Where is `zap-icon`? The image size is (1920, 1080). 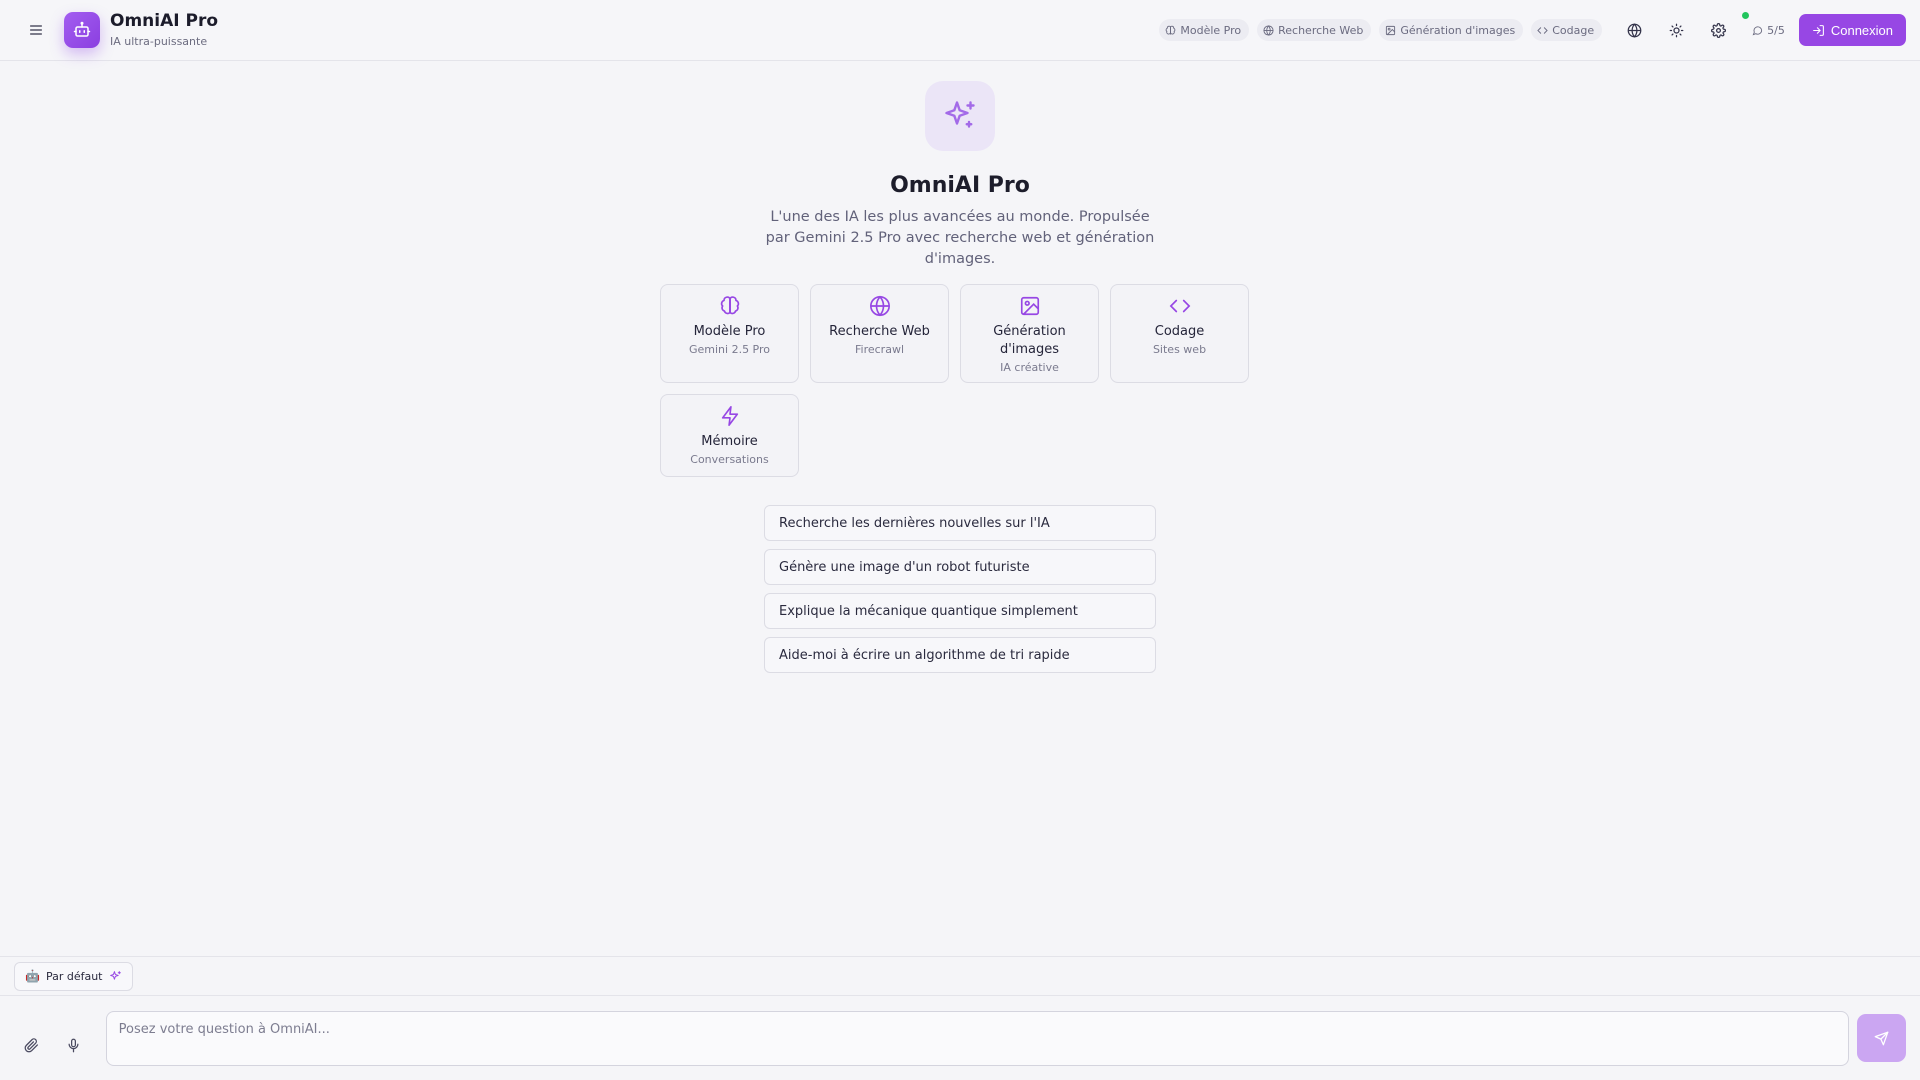 zap-icon is located at coordinates (729, 416).